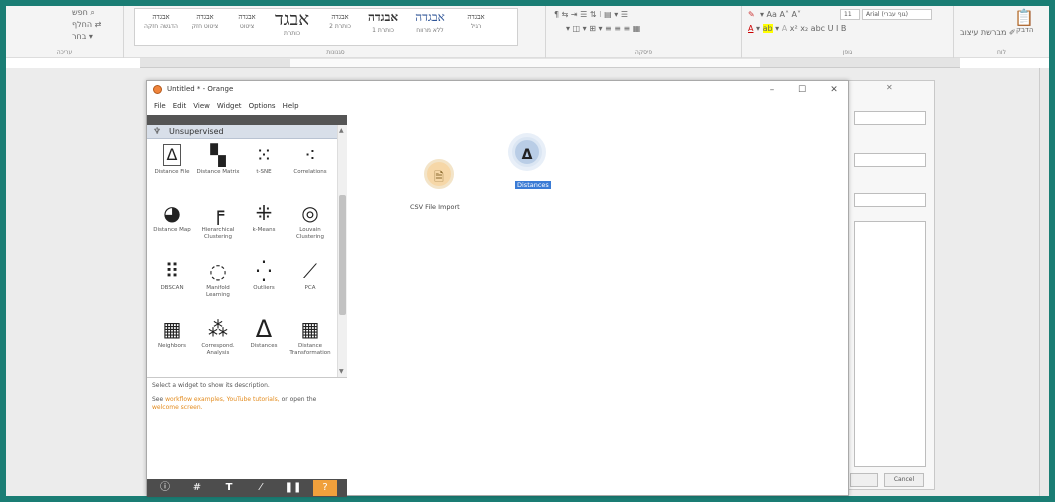 The height and width of the screenshot is (502, 1055). I want to click on paste-icon: 📋, so click(1024, 17).